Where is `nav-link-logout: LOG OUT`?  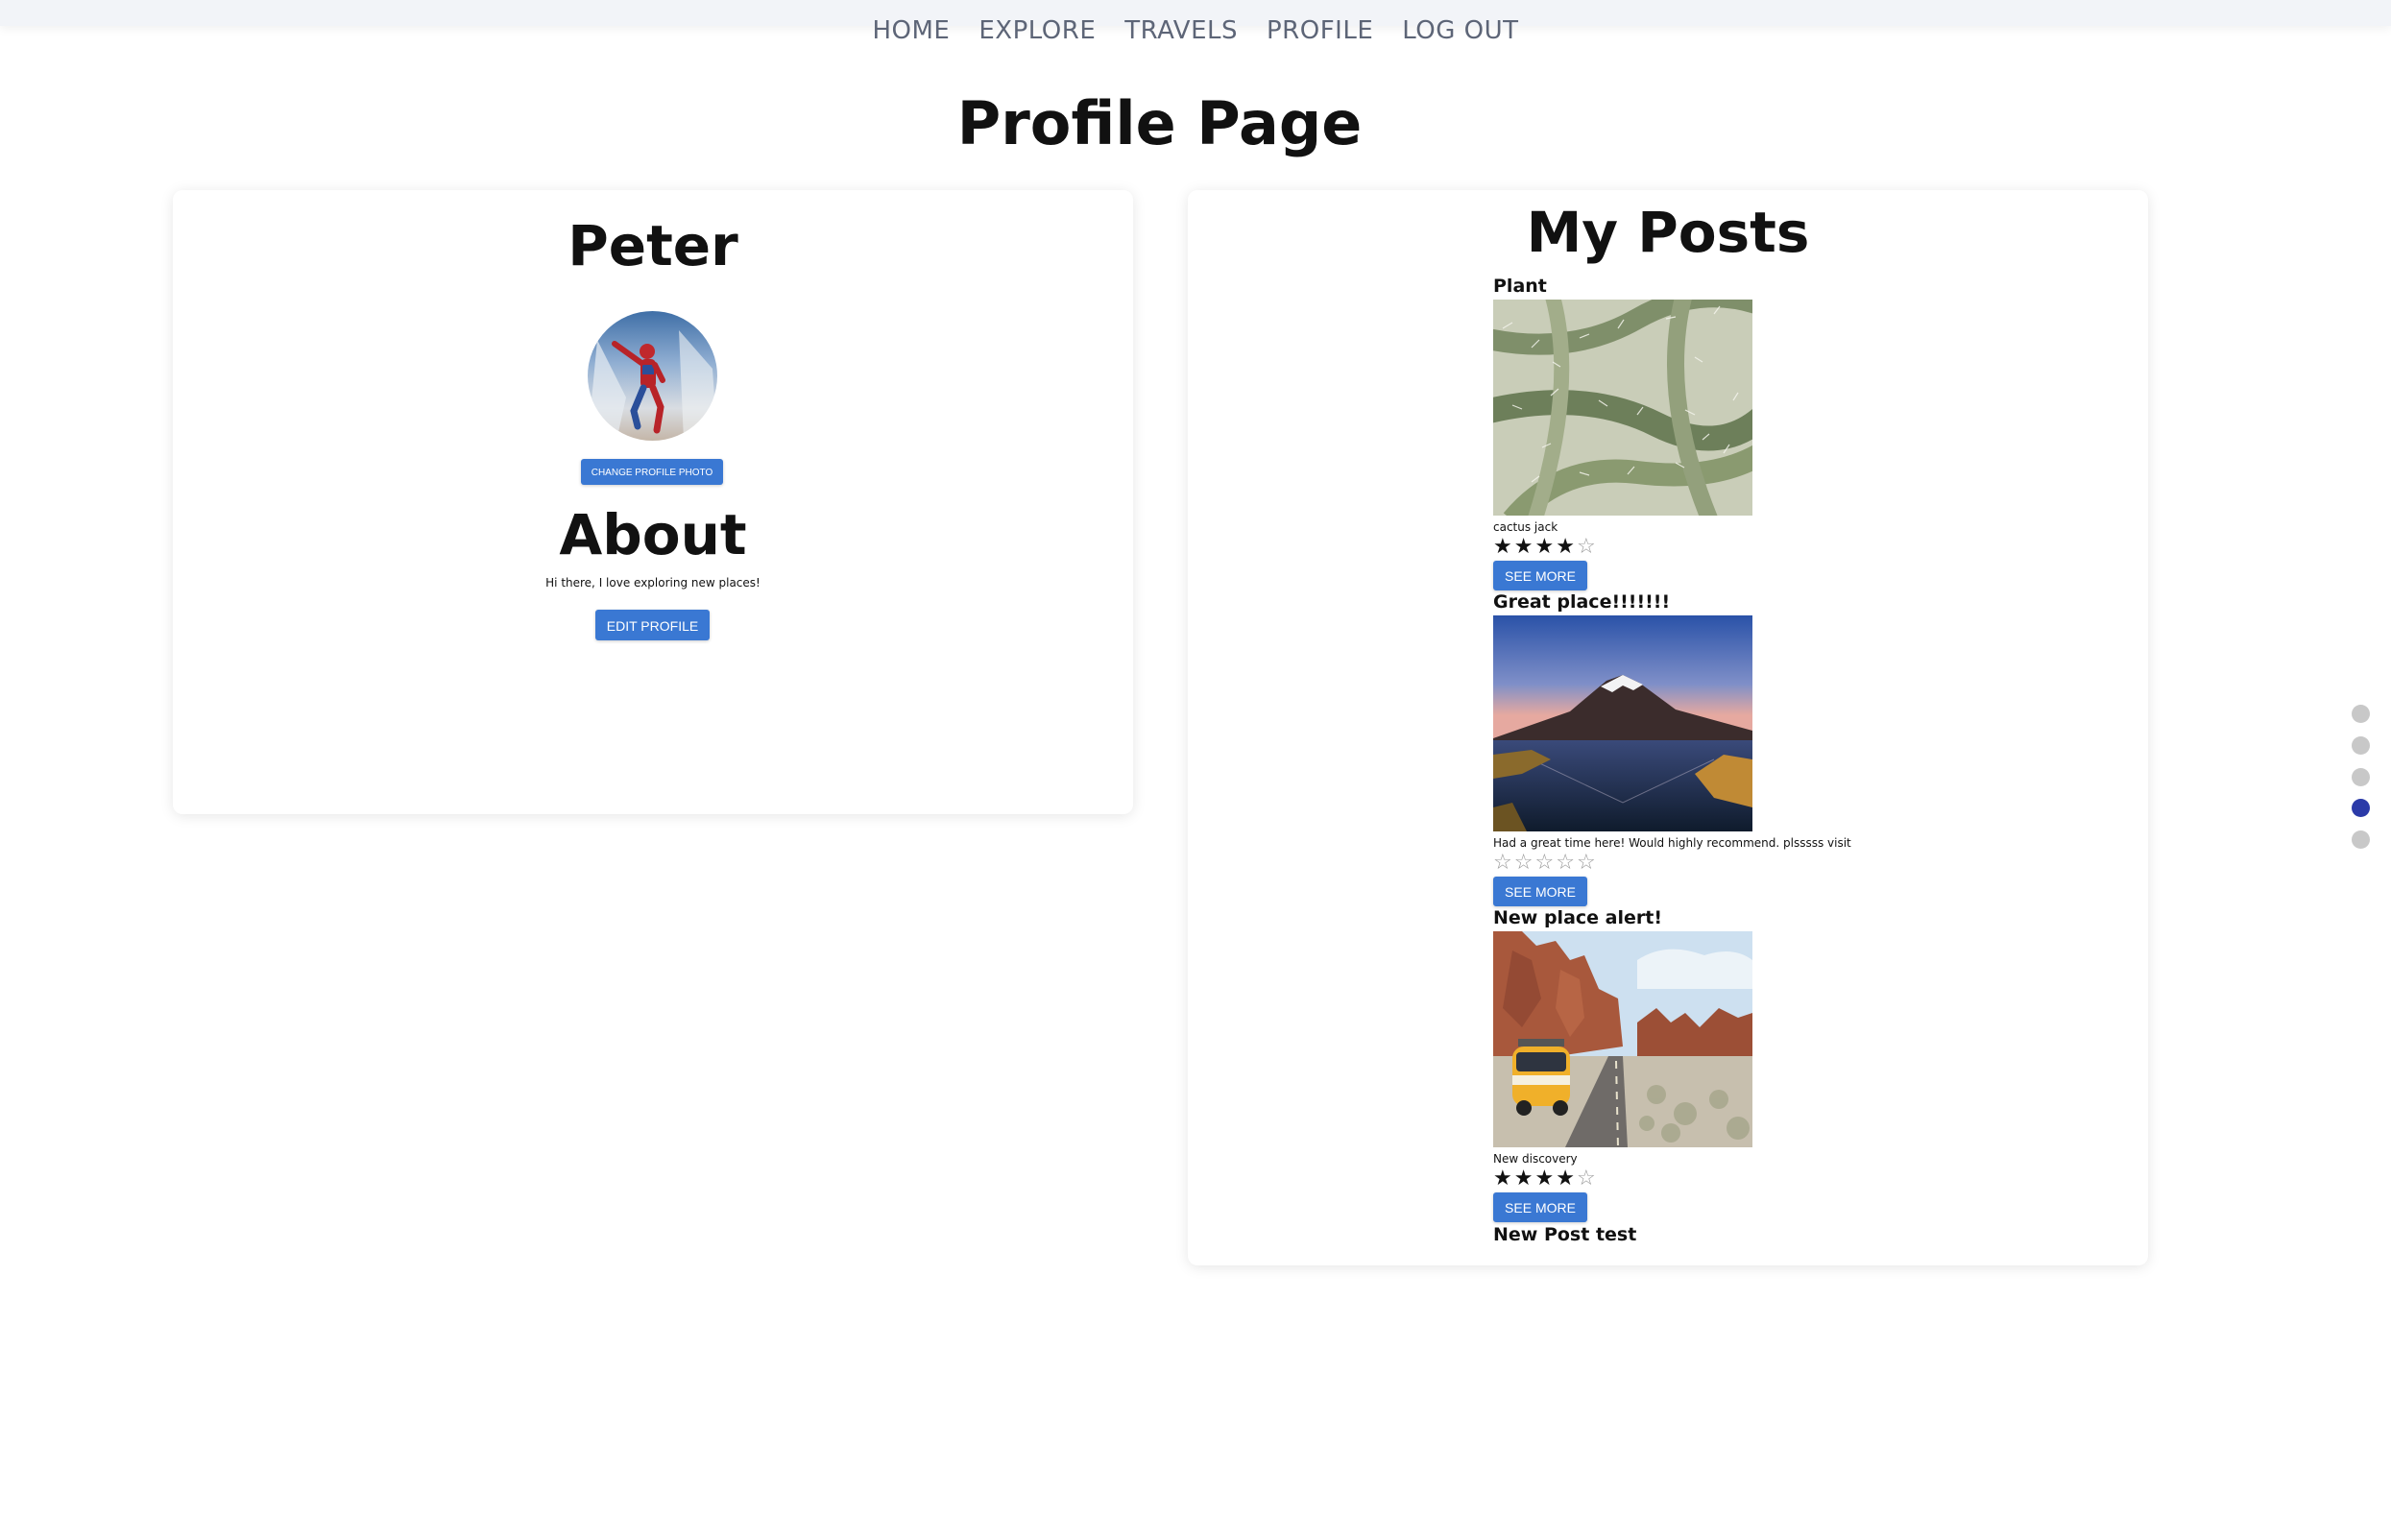 nav-link-logout: LOG OUT is located at coordinates (1460, 31).